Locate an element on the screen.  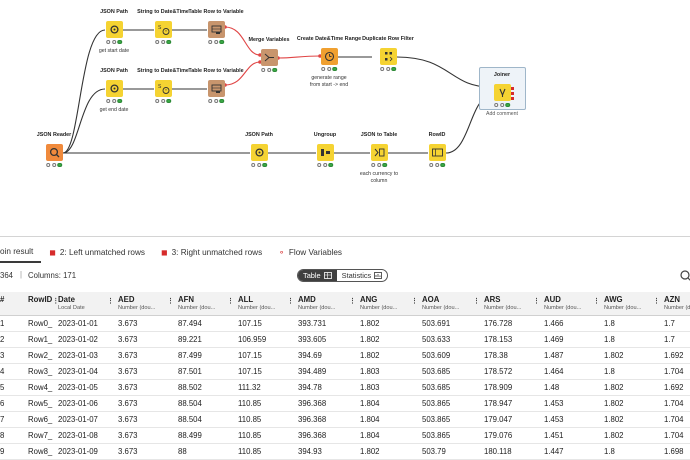
column-header: AUD Number (dou... ⋮ is located at coordinates (574, 304).